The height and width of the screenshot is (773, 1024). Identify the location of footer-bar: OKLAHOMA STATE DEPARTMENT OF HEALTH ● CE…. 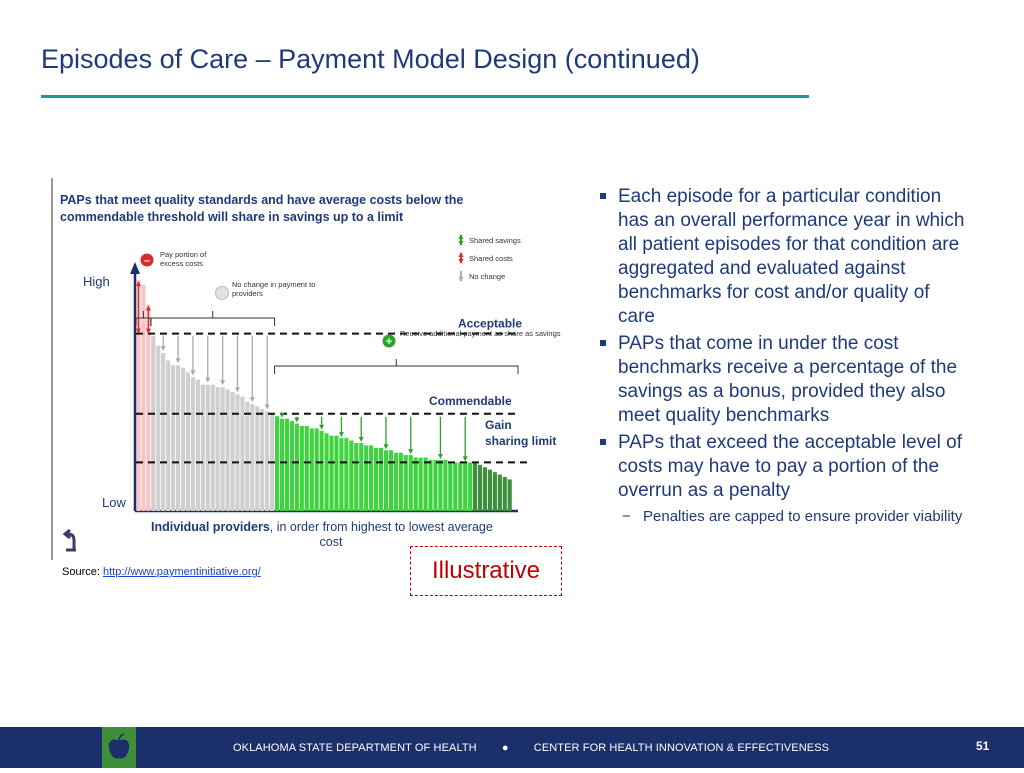
(512, 747).